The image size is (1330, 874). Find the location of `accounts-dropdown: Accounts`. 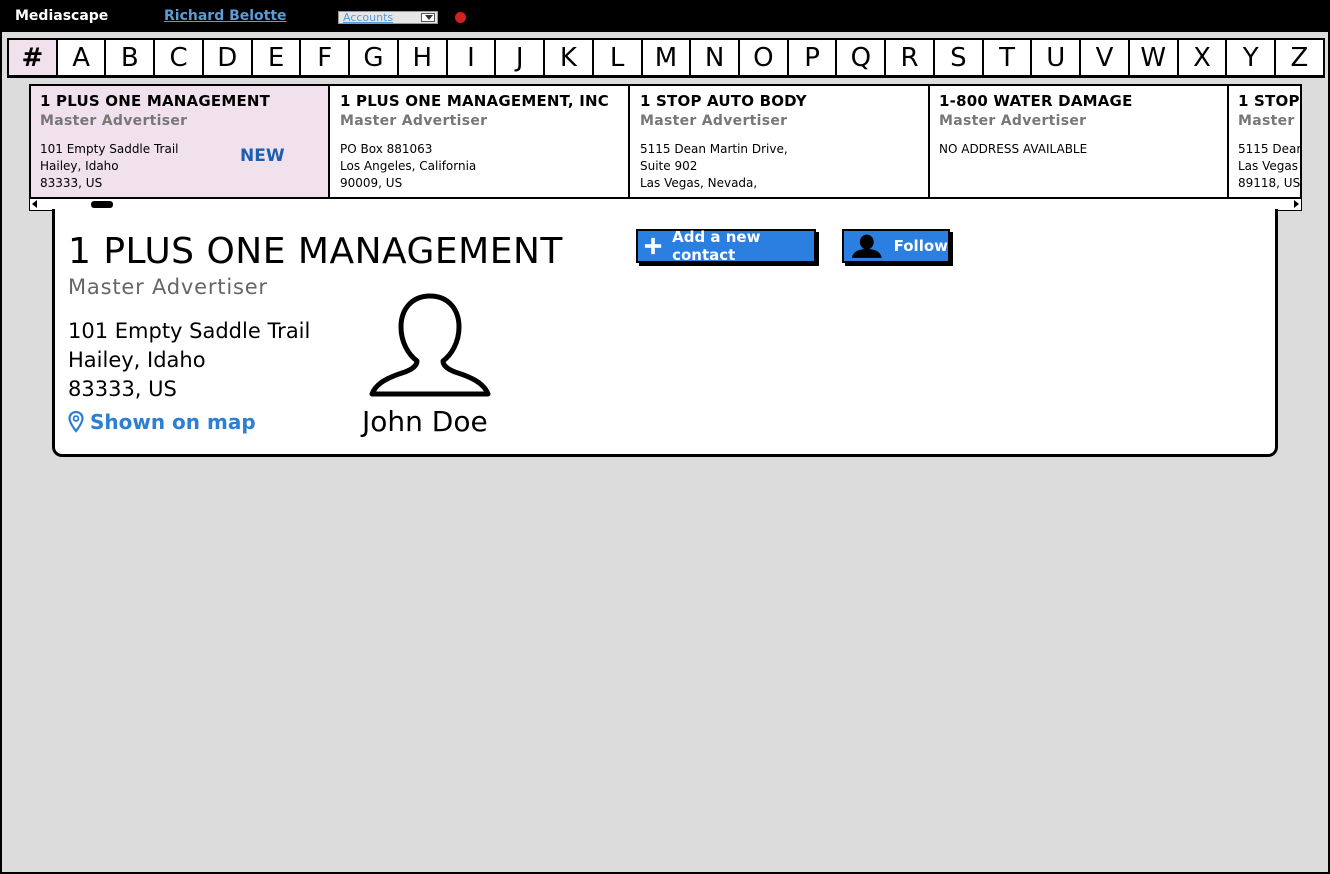

accounts-dropdown: Accounts is located at coordinates (388, 17).